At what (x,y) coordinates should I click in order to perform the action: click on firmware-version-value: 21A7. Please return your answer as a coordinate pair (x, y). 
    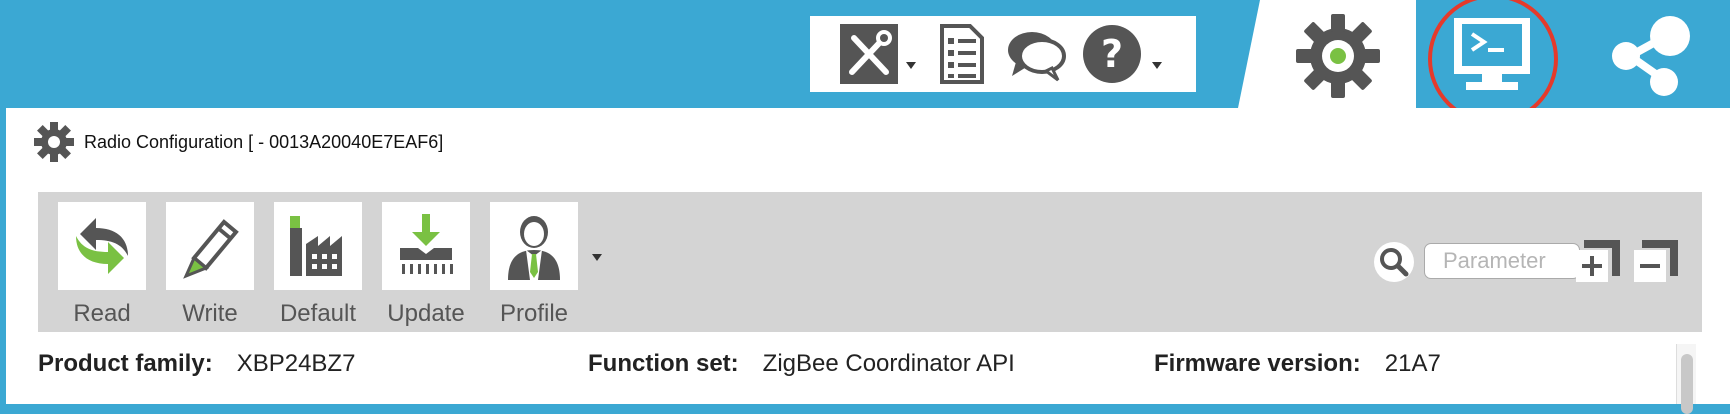
    Looking at the image, I should click on (1412, 363).